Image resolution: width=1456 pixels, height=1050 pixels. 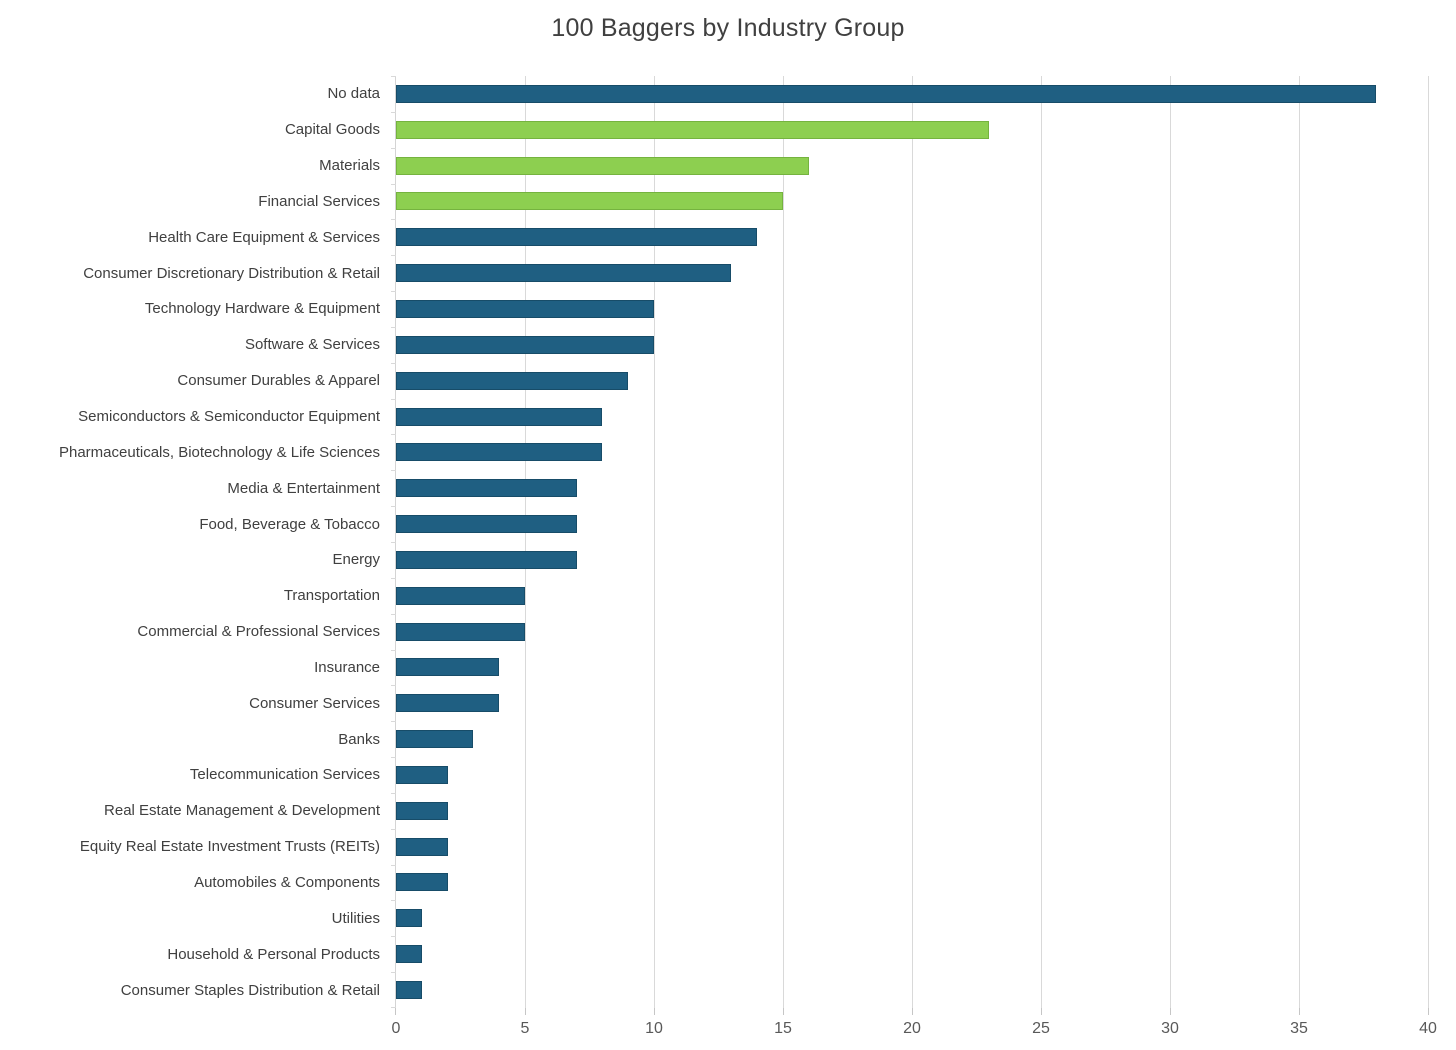 I want to click on category-label: Insurance, so click(x=347, y=667).